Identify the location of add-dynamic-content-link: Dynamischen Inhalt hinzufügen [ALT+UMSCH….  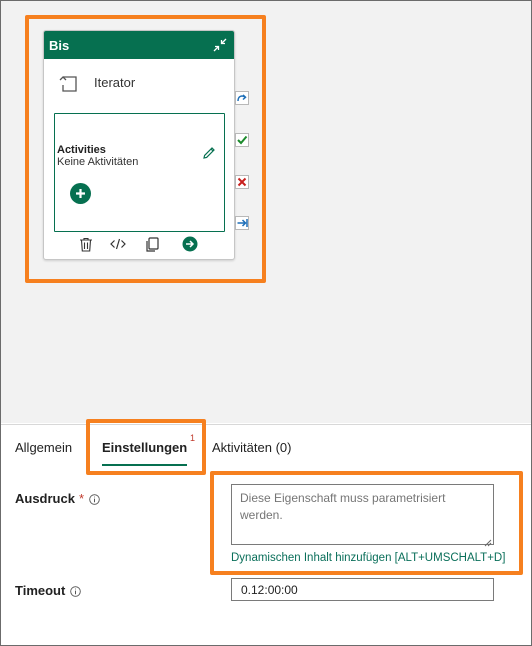
(368, 558).